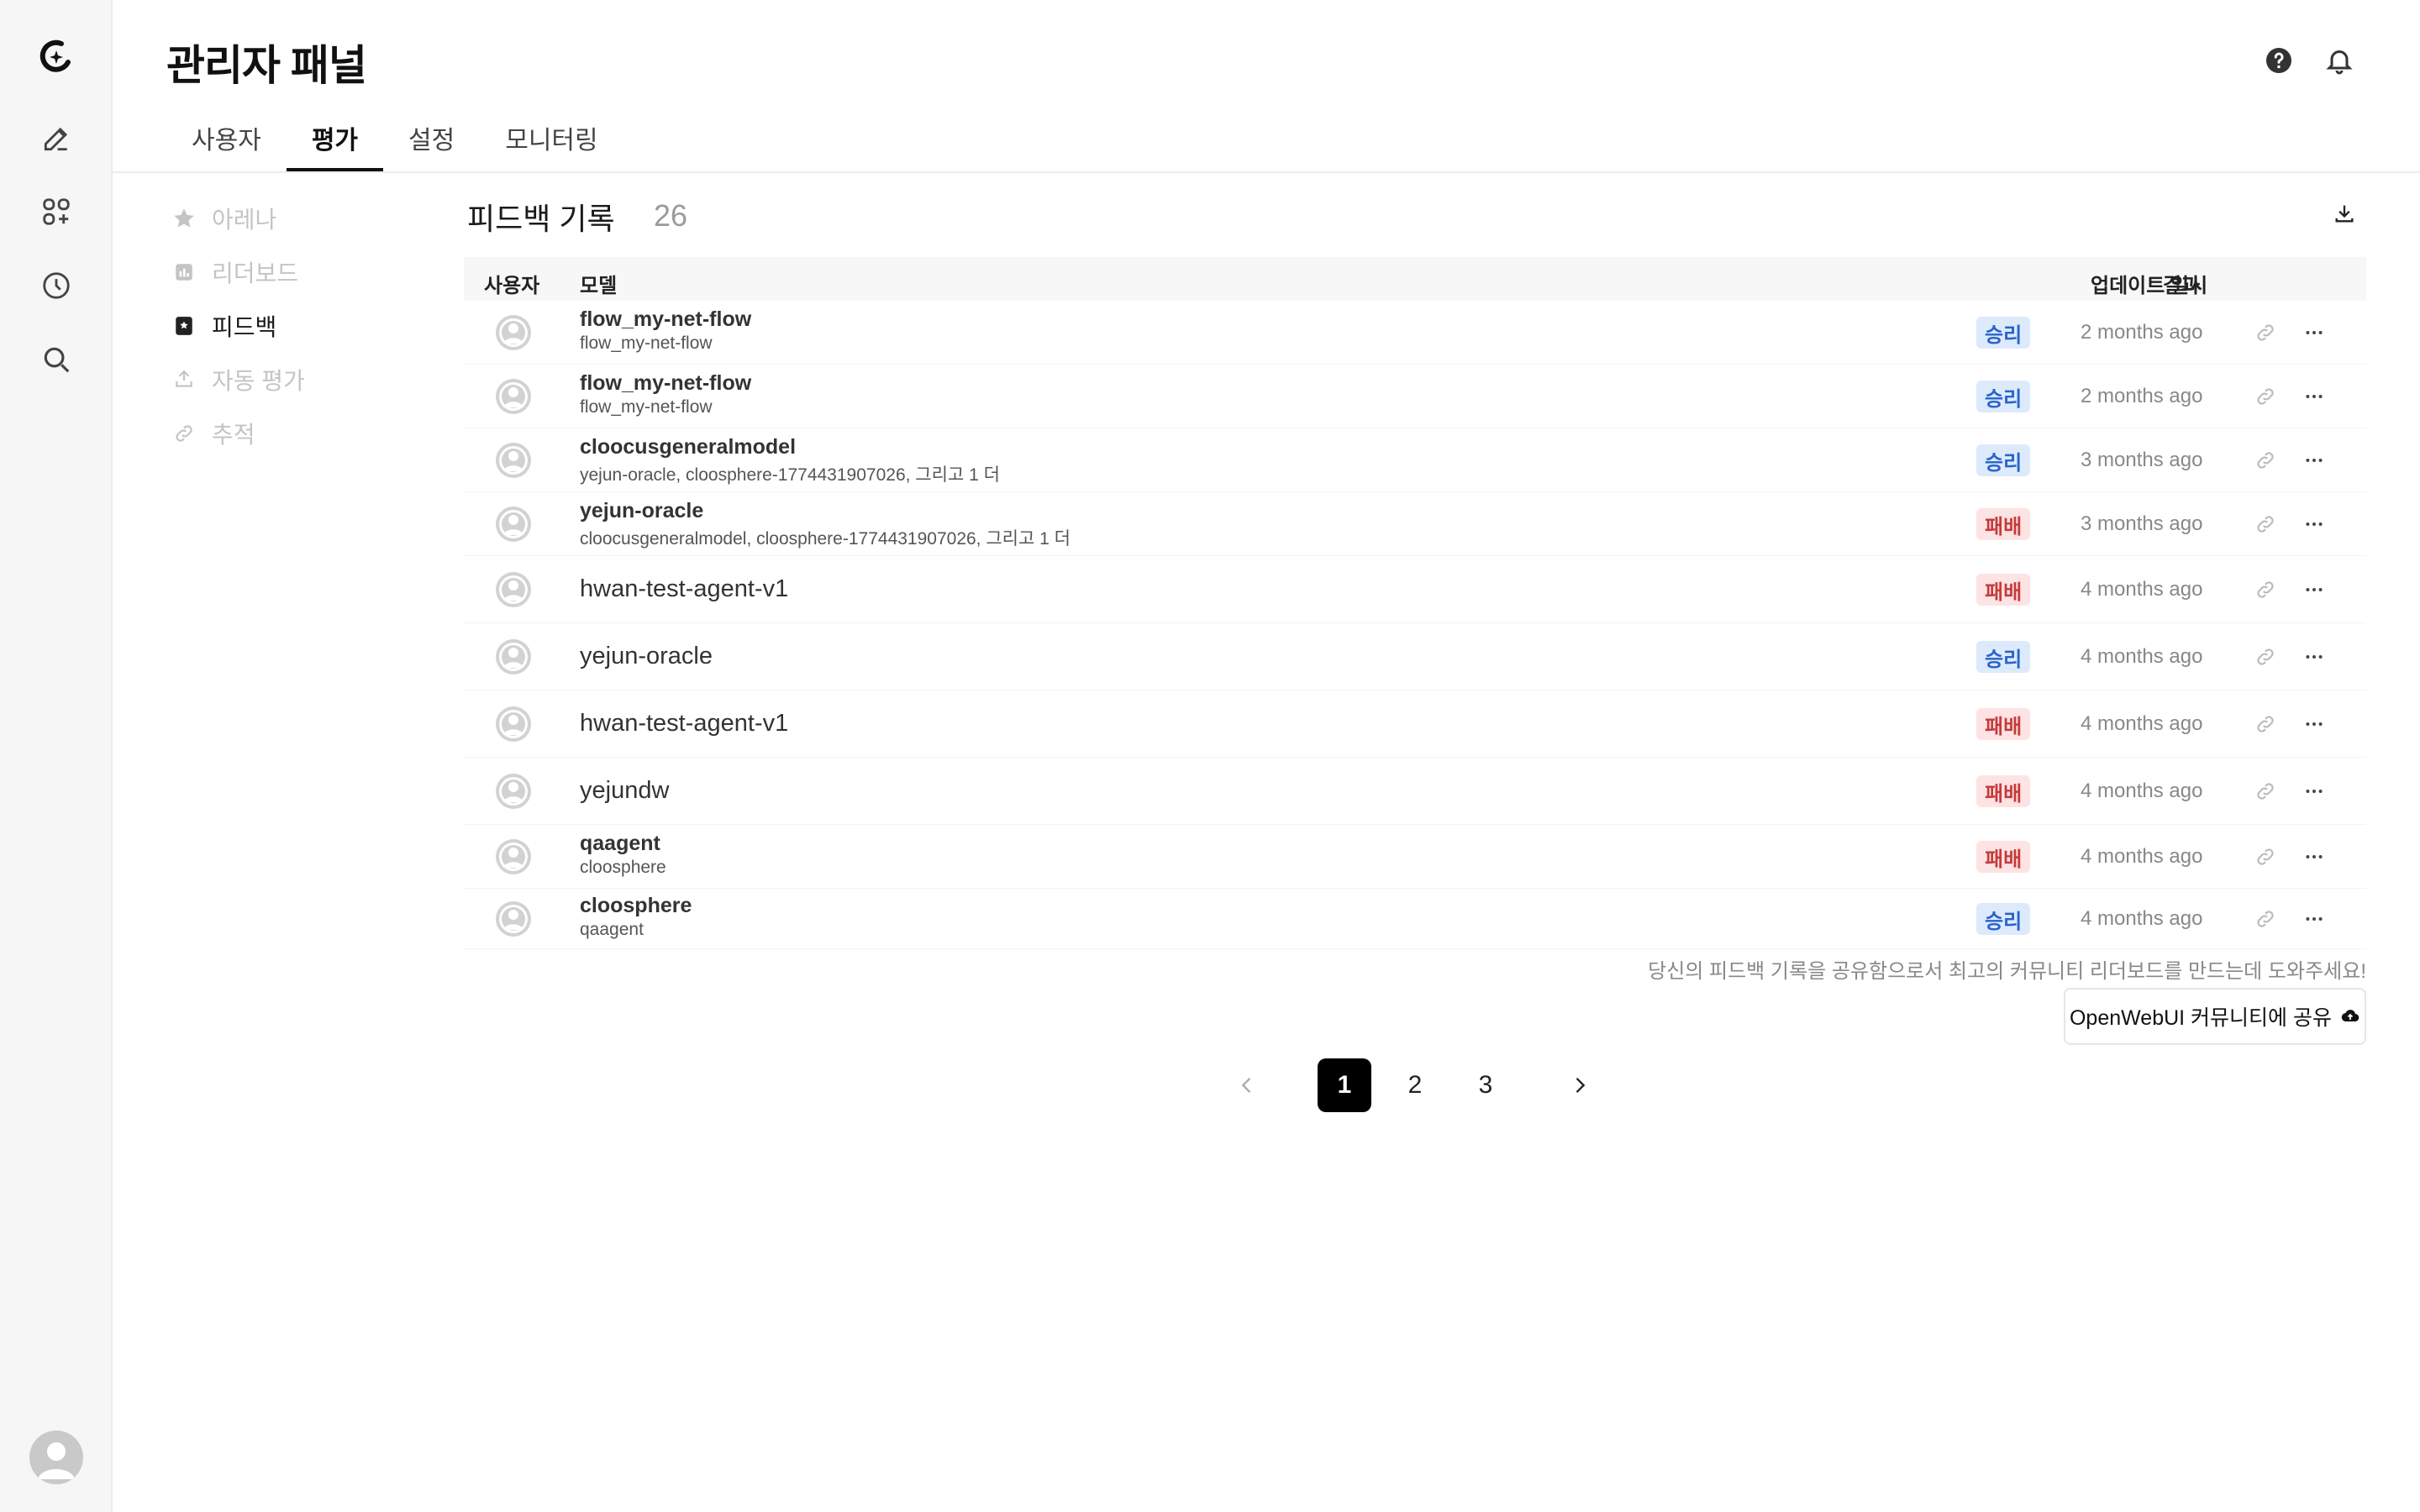 This screenshot has height=1512, width=2420. I want to click on admin-tabs: 사용자 평가 설정 모니터링, so click(394, 142).